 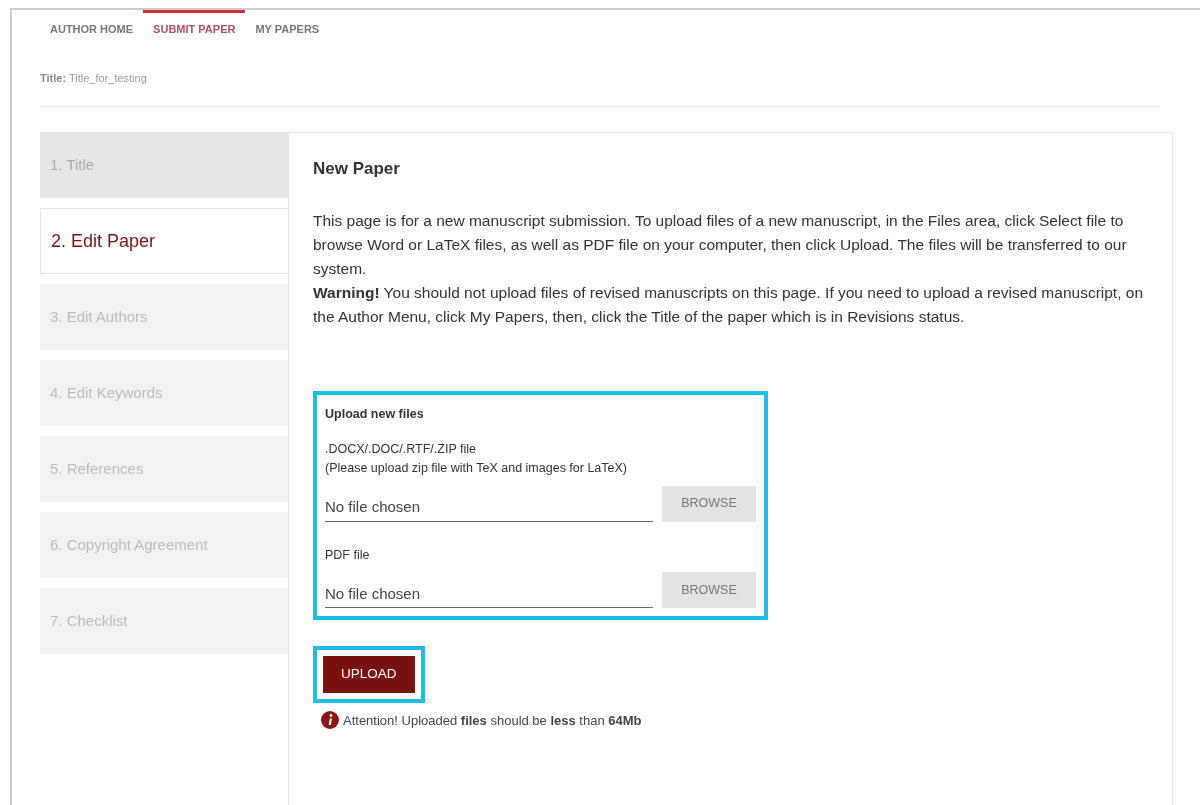 I want to click on nav-tab: AUTHOR HOME, so click(x=92, y=27).